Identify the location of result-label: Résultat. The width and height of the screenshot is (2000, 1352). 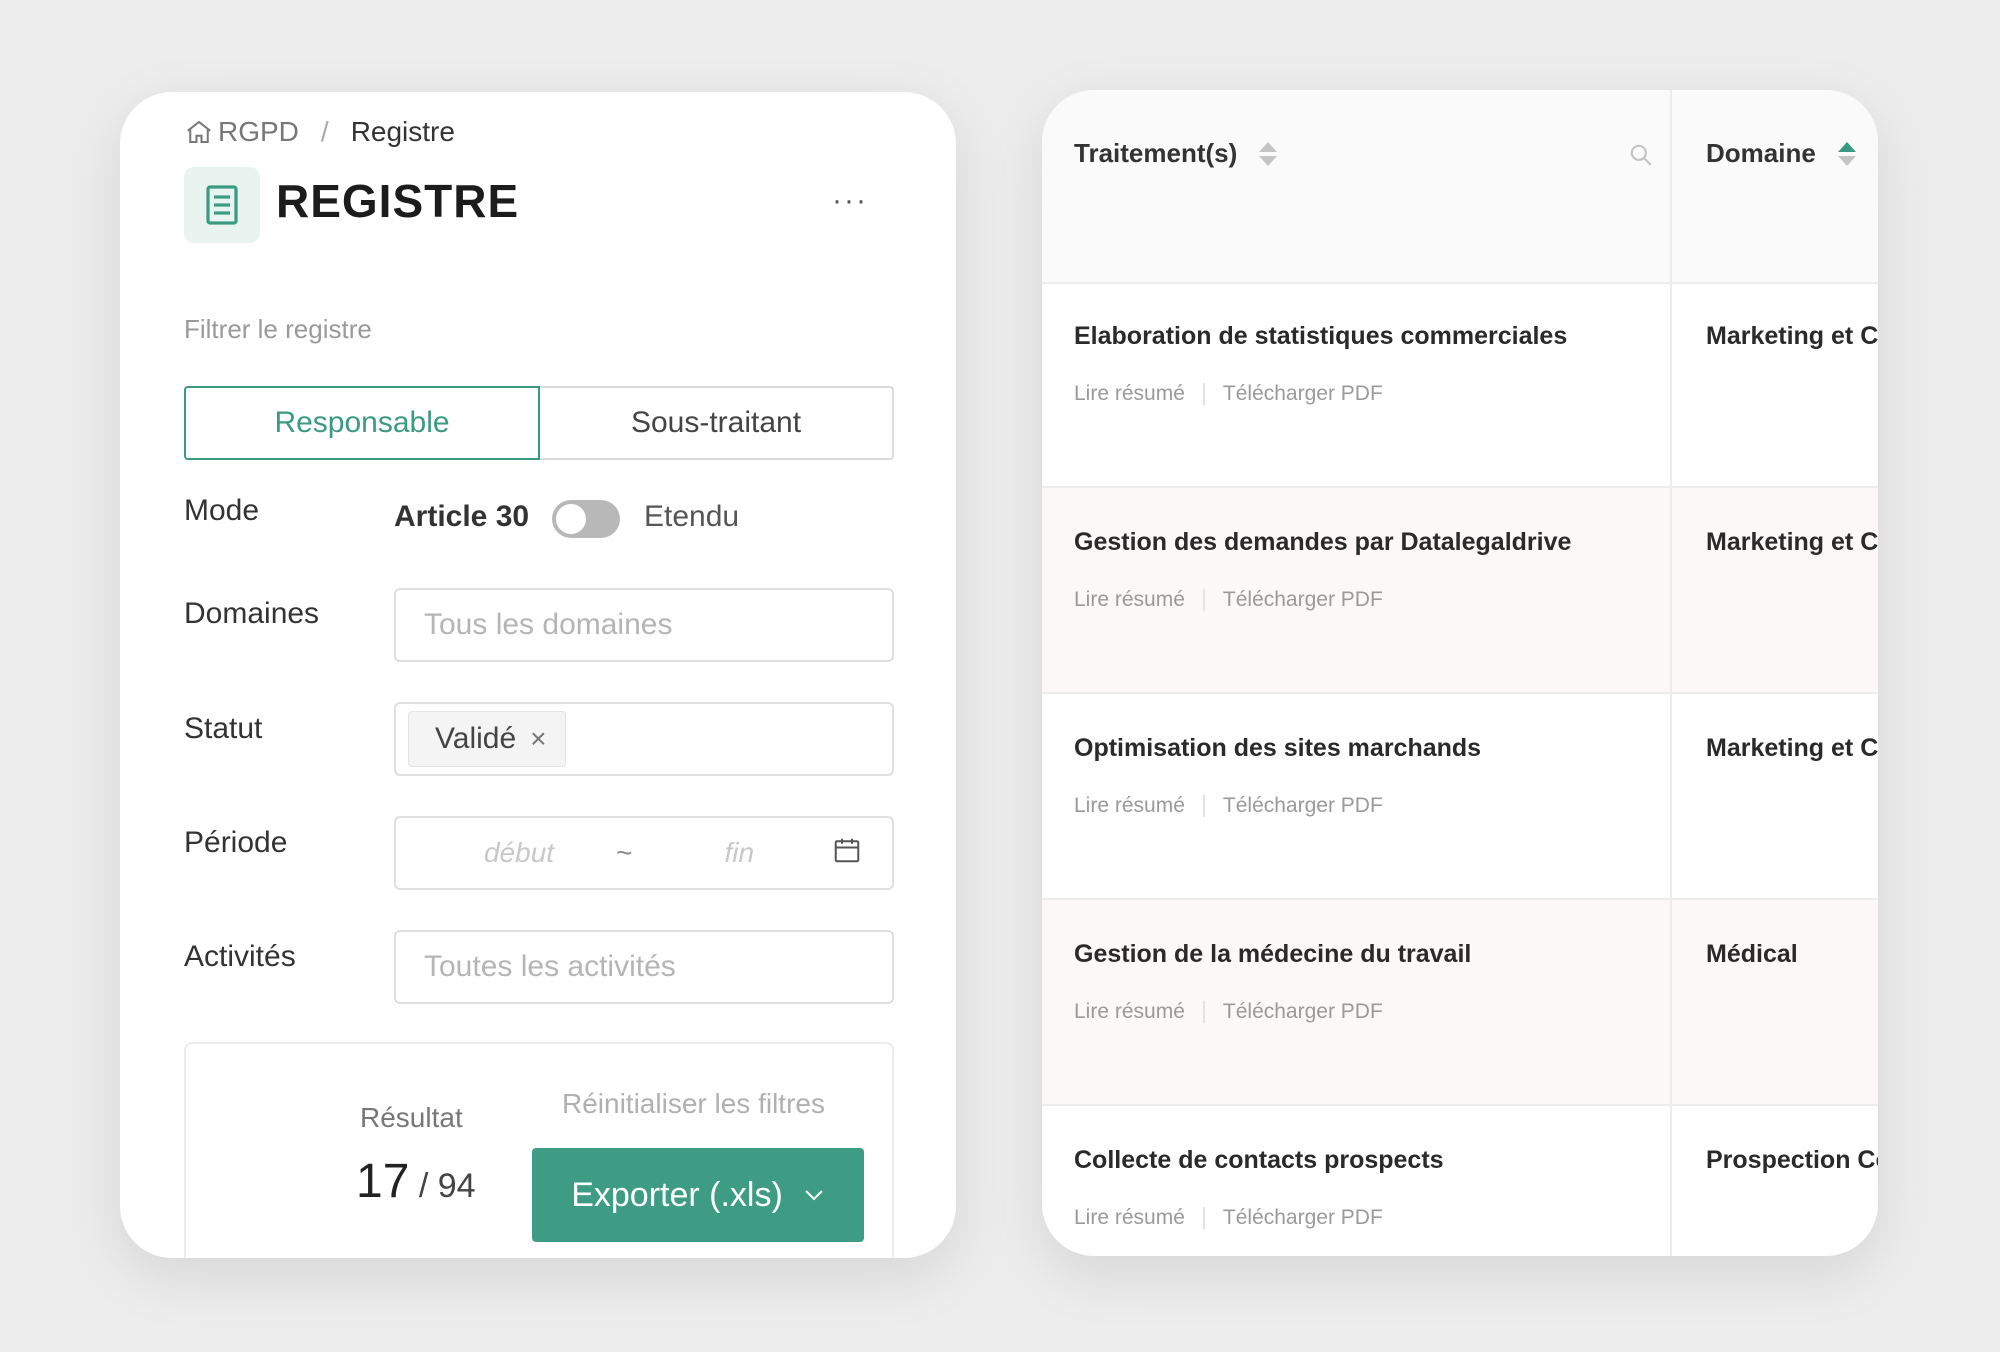
(411, 1117).